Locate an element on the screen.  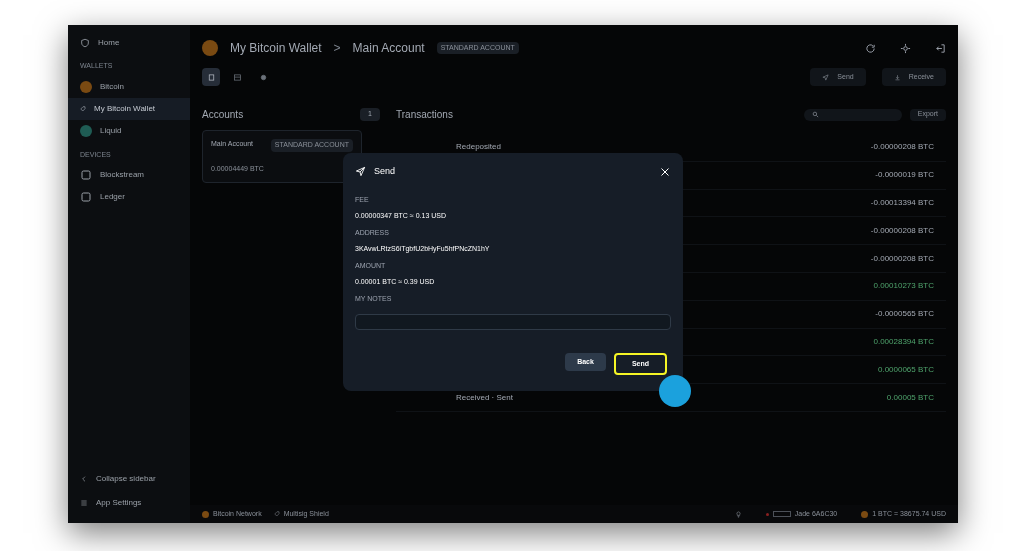
transaction-description: Redeposited is located at coordinates (478, 147).